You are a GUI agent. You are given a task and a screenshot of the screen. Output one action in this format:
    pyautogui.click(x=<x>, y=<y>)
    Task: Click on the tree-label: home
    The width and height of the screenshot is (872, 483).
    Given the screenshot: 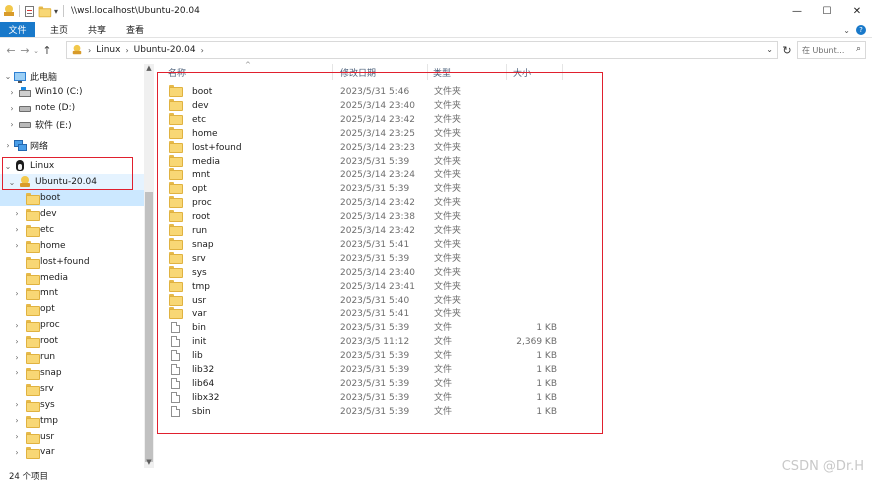 What is the action you would take?
    pyautogui.click(x=53, y=245)
    